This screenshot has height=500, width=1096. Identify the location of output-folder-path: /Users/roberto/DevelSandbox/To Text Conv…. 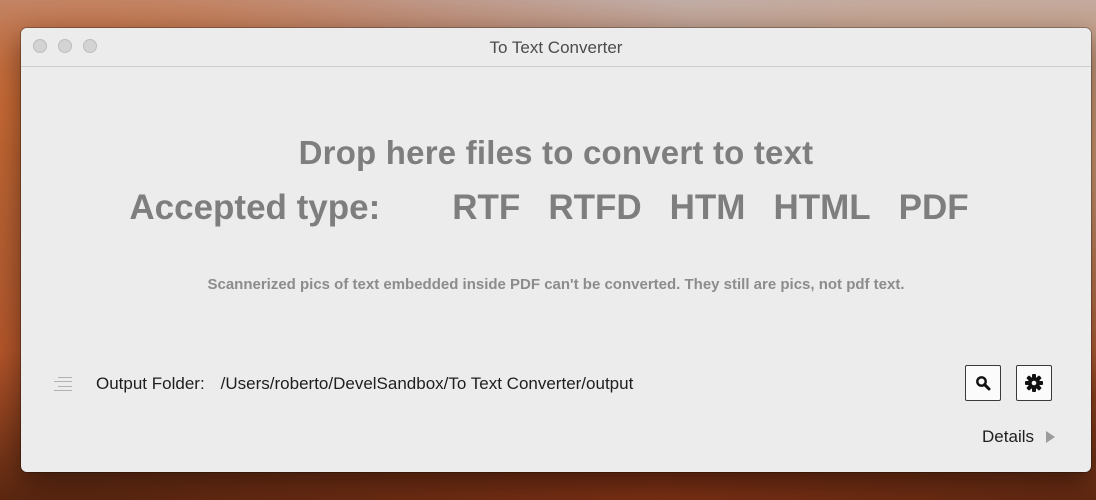
(427, 383).